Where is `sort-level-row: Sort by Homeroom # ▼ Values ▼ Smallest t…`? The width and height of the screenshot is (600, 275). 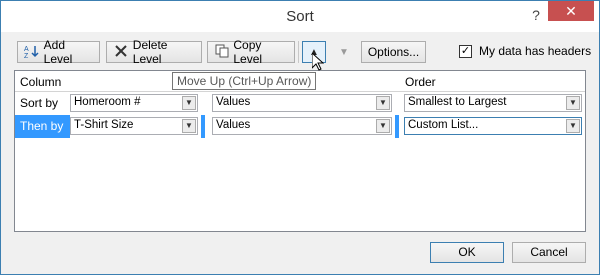 sort-level-row: Sort by Homeroom # ▼ Values ▼ Smallest t… is located at coordinates (300, 103).